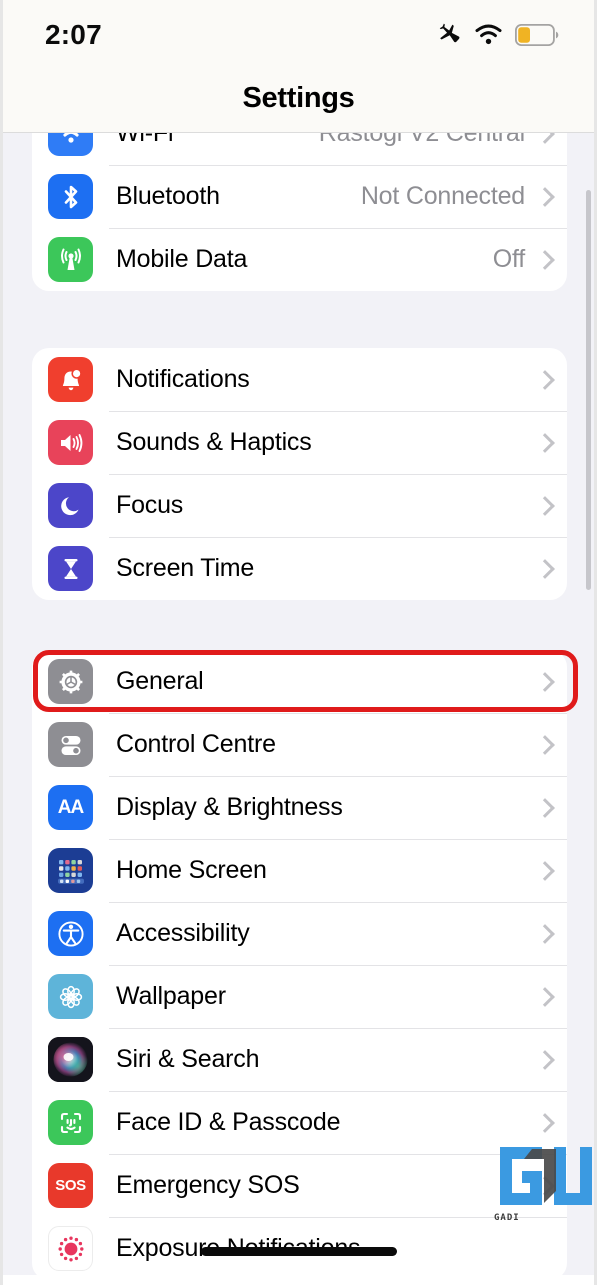 The height and width of the screenshot is (1285, 597). Describe the element at coordinates (73, 34) in the screenshot. I see `status-bar-time: 2:07` at that location.